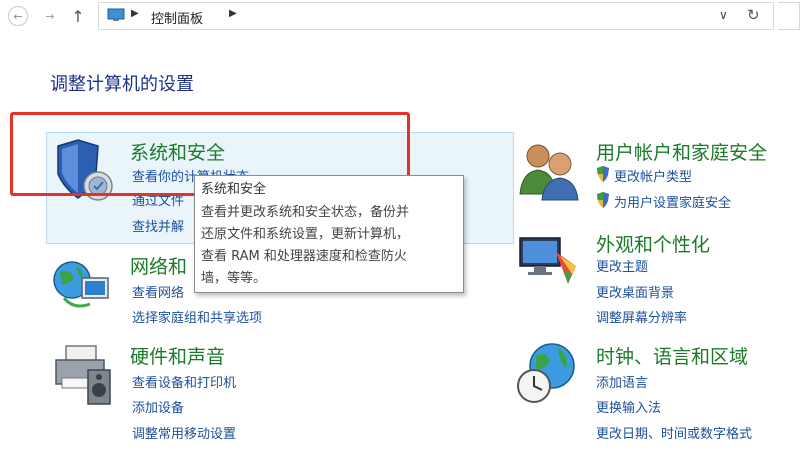 This screenshot has width=800, height=462. I want to click on back-arrow-icon: ←, so click(18, 16).